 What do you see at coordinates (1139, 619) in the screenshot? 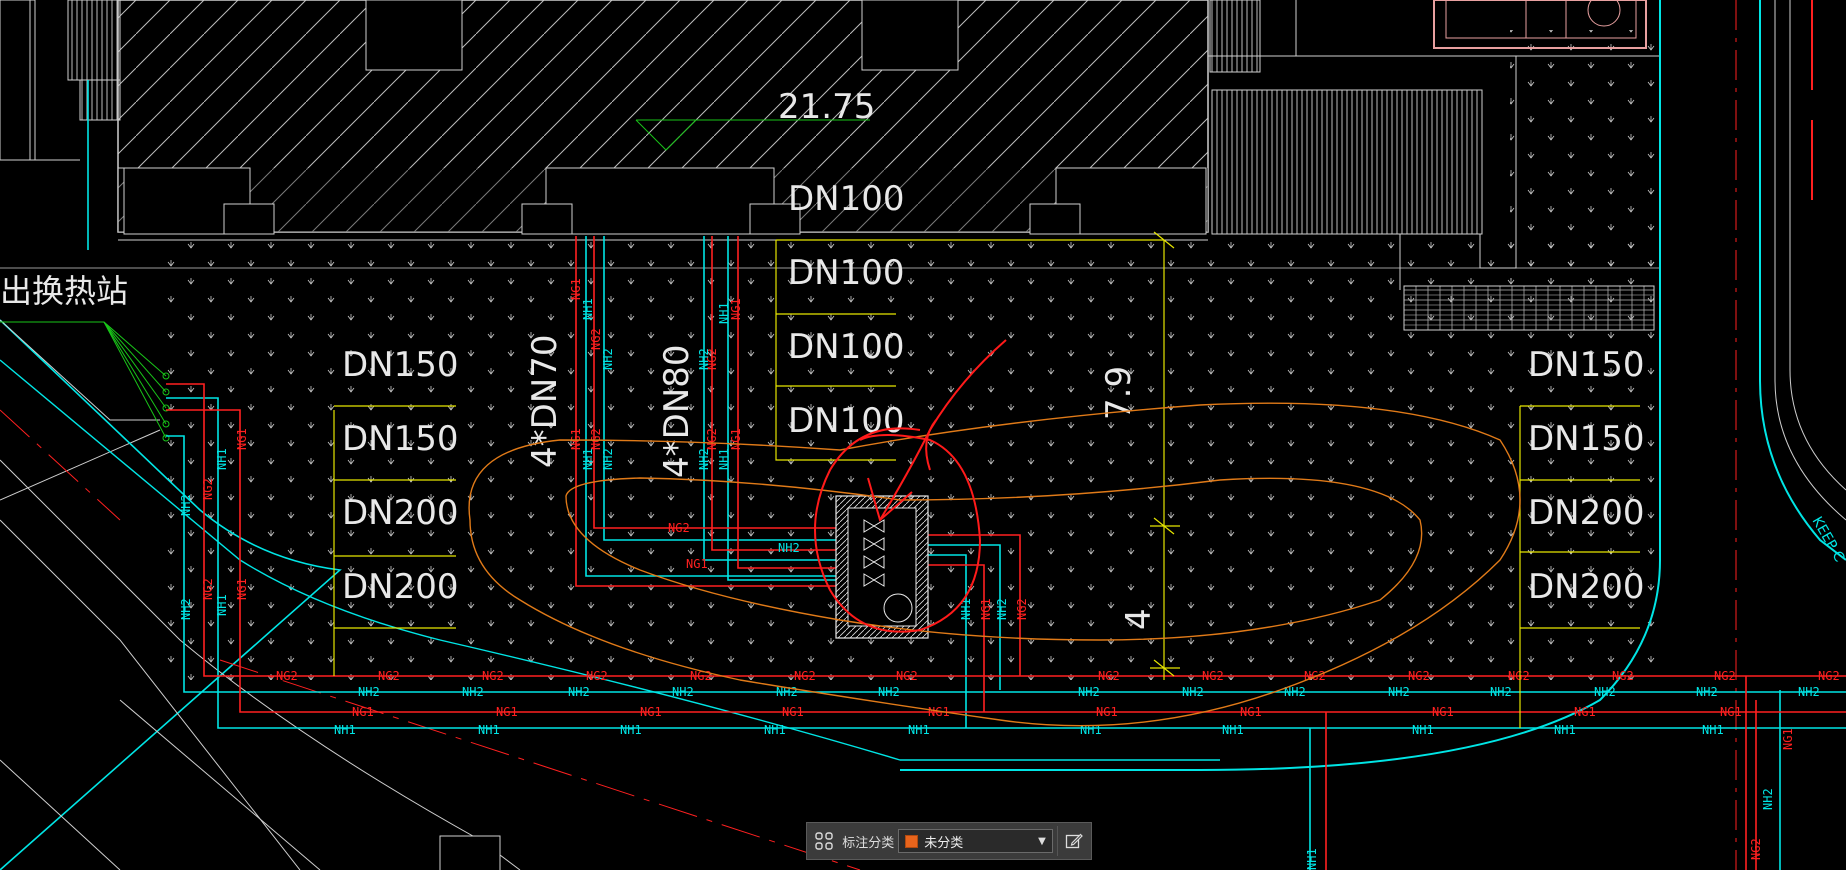
I see `dimension-4: 4` at bounding box center [1139, 619].